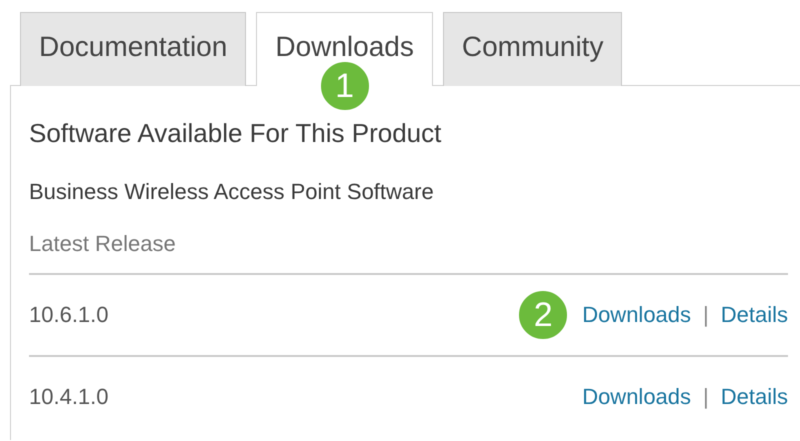 The image size is (800, 441). I want to click on version-number: 10.4.1.0, so click(69, 397).